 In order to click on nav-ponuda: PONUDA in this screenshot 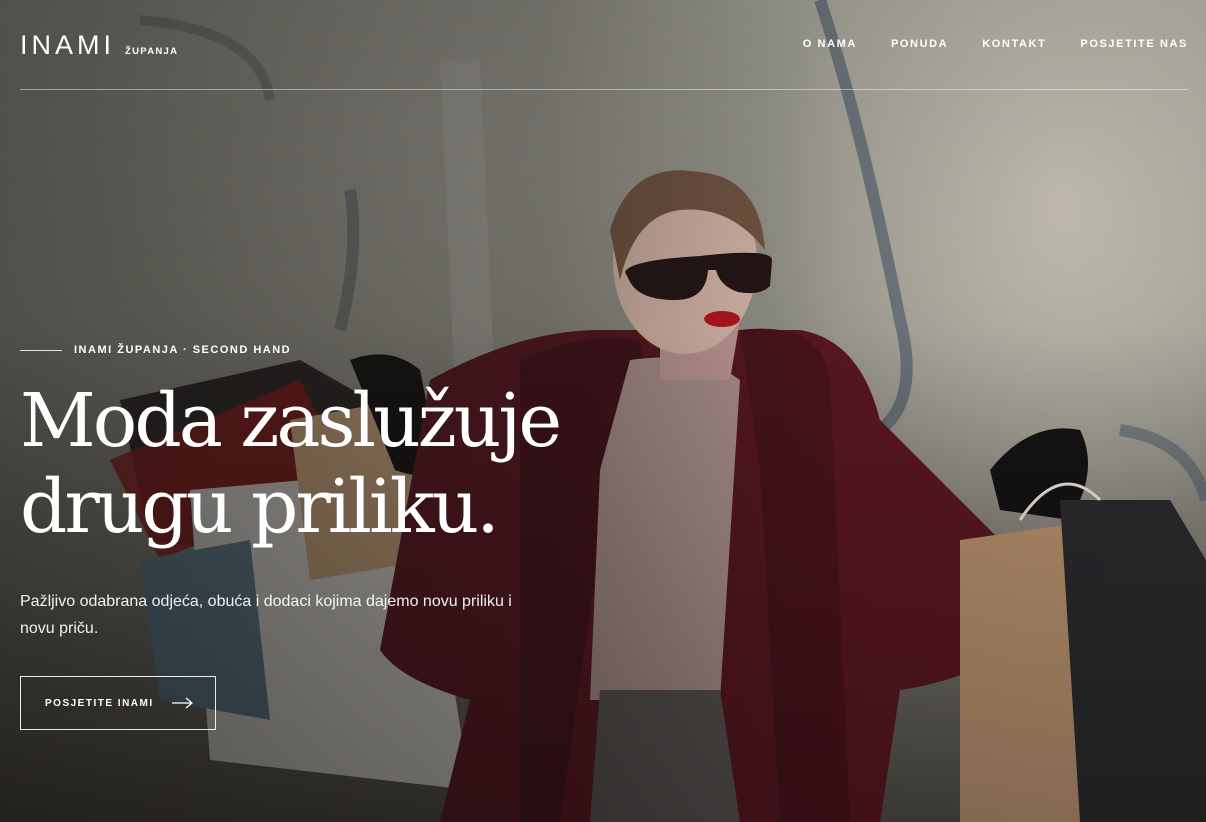, I will do `click(919, 44)`.